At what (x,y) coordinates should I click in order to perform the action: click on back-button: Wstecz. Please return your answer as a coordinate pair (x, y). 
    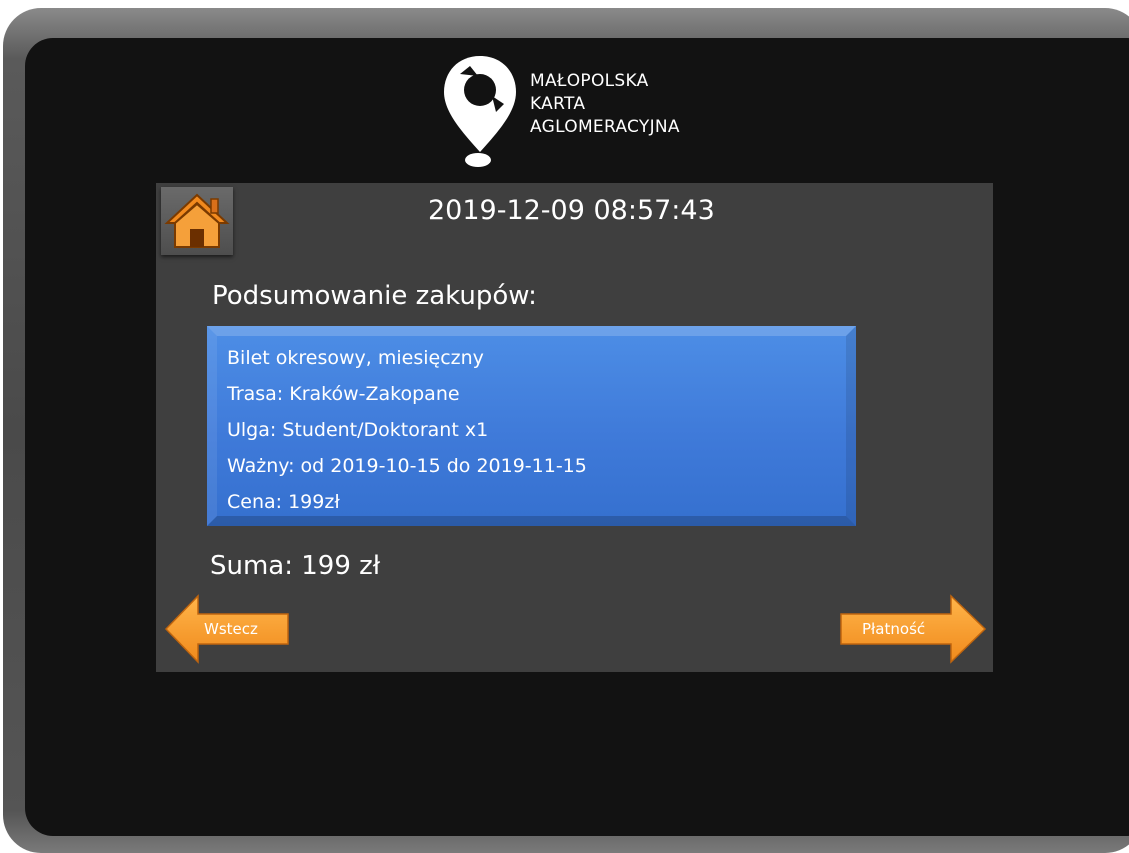
    Looking at the image, I should click on (227, 629).